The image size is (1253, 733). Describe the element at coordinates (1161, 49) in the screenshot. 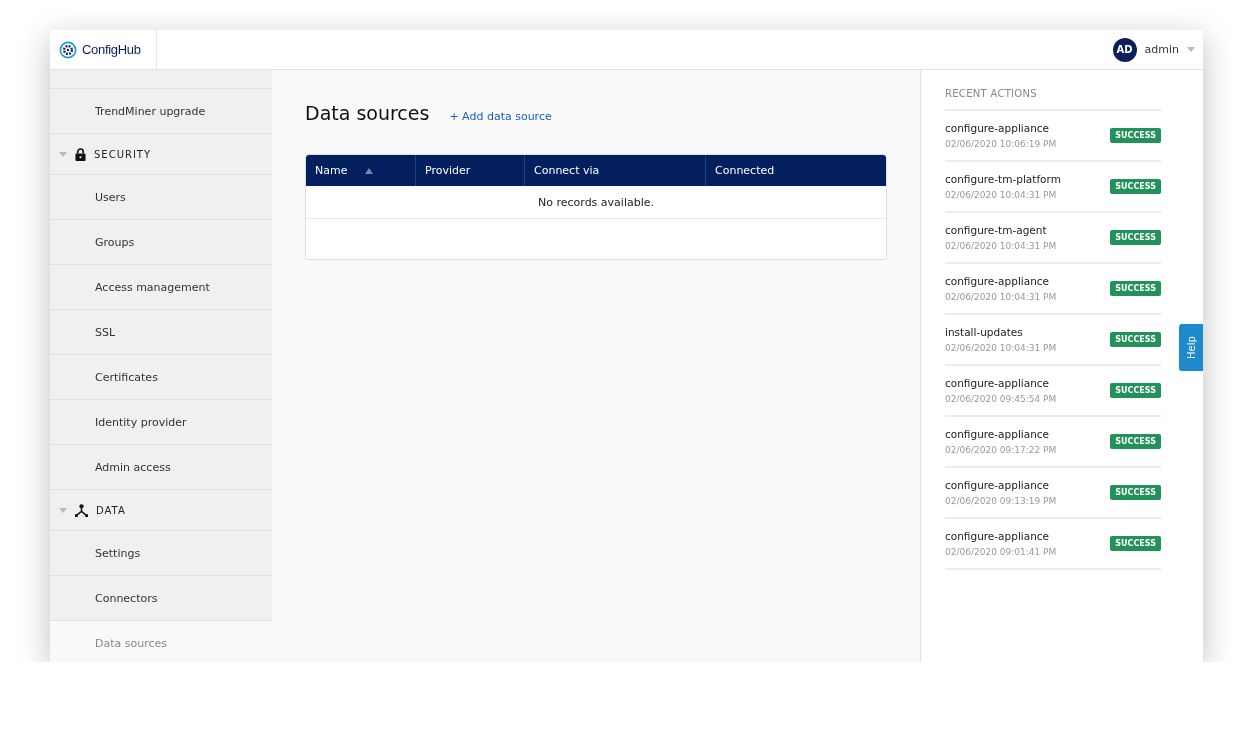

I see `user-name: admin` at that location.